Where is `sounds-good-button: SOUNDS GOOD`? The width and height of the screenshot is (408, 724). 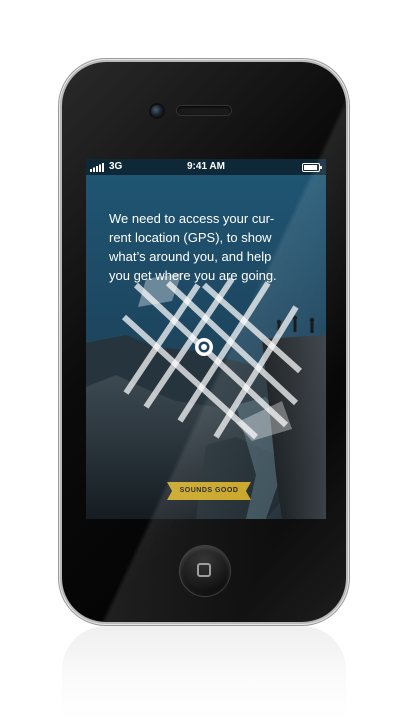
sounds-good-button: SOUNDS GOOD is located at coordinates (209, 491).